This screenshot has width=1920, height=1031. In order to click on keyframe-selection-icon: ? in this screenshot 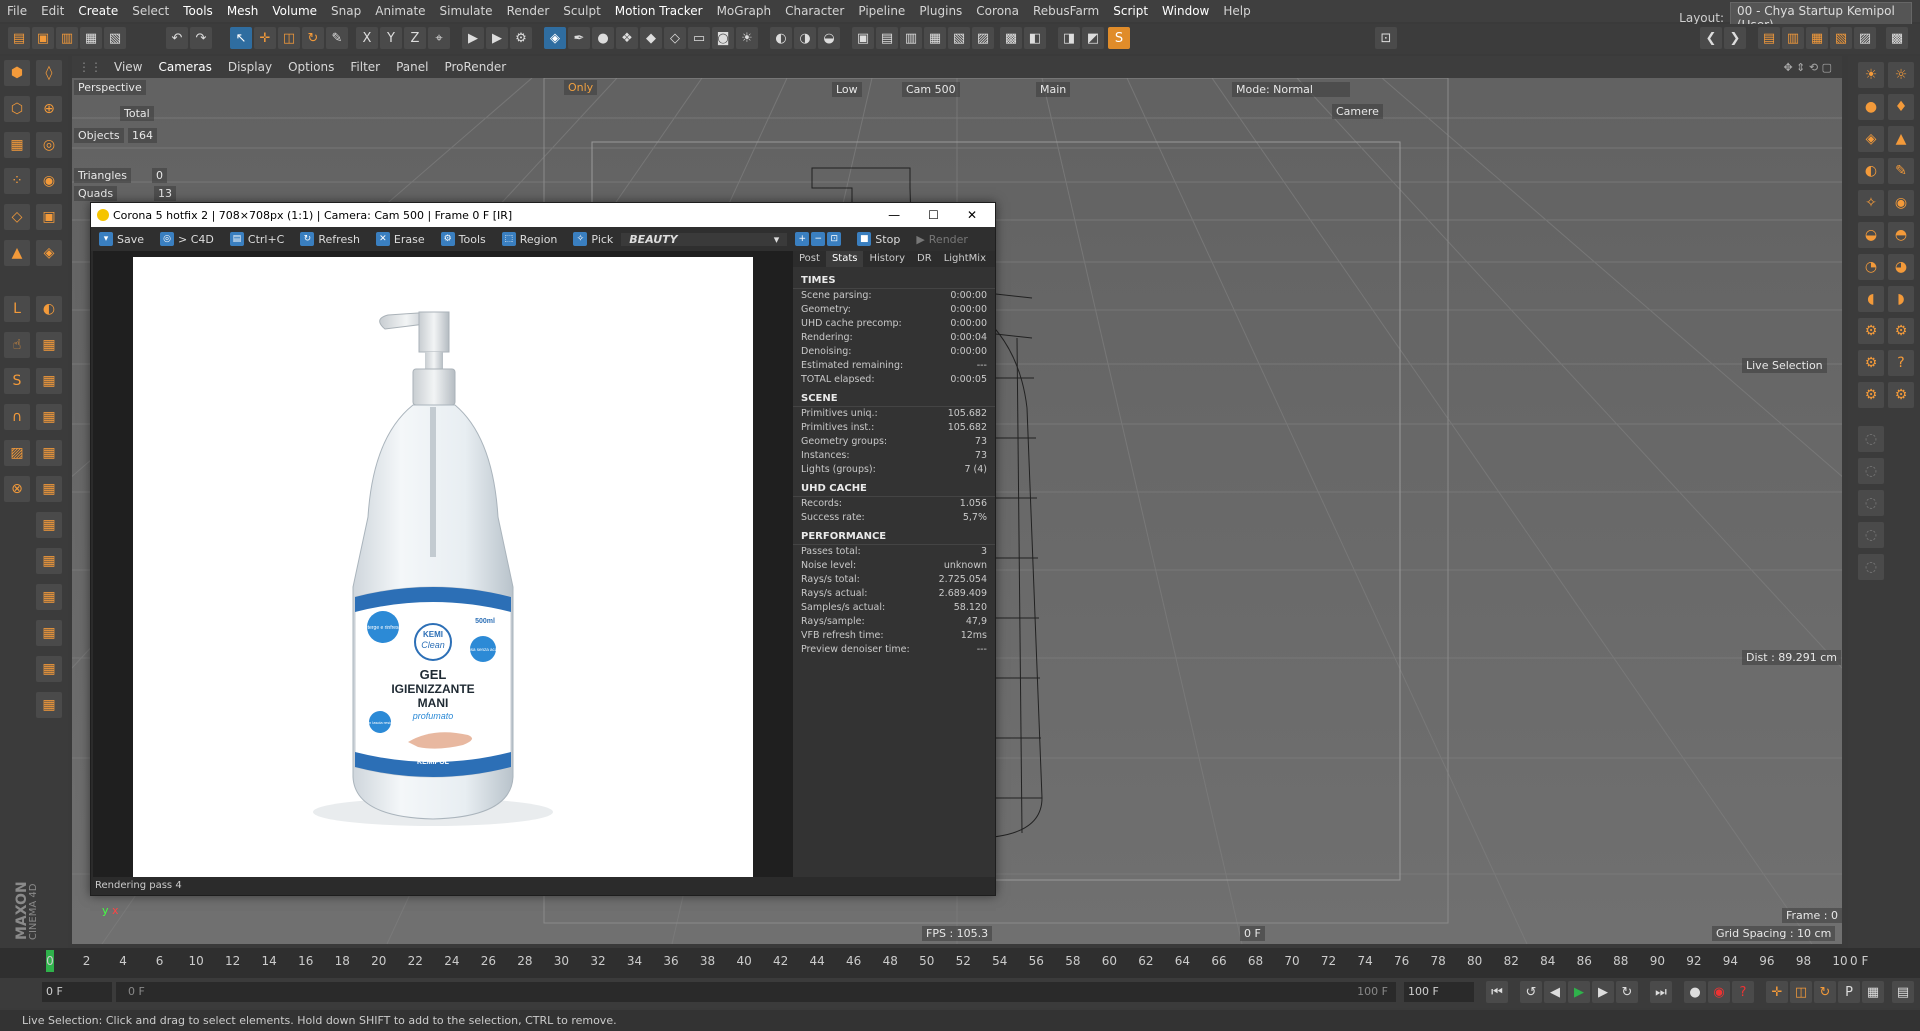, I will do `click(1743, 992)`.